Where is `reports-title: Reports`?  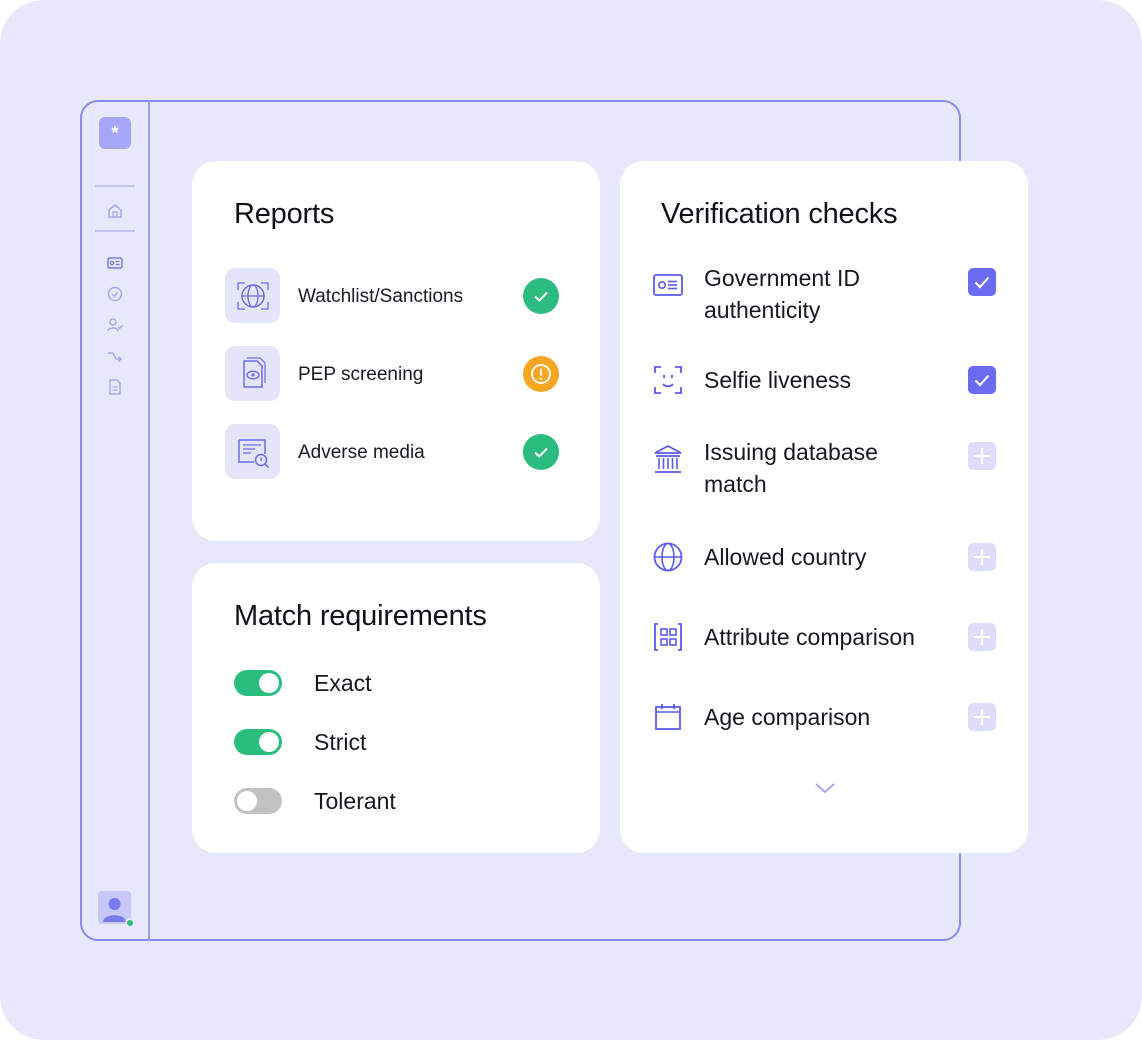 reports-title: Reports is located at coordinates (284, 214).